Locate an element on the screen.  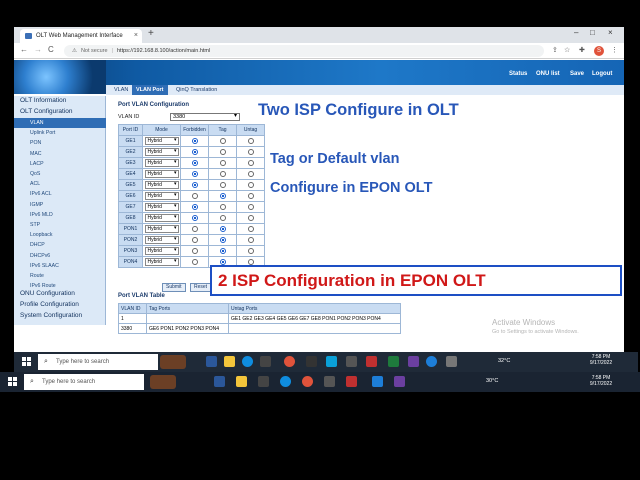
edge-icon is located at coordinates (247, 361).